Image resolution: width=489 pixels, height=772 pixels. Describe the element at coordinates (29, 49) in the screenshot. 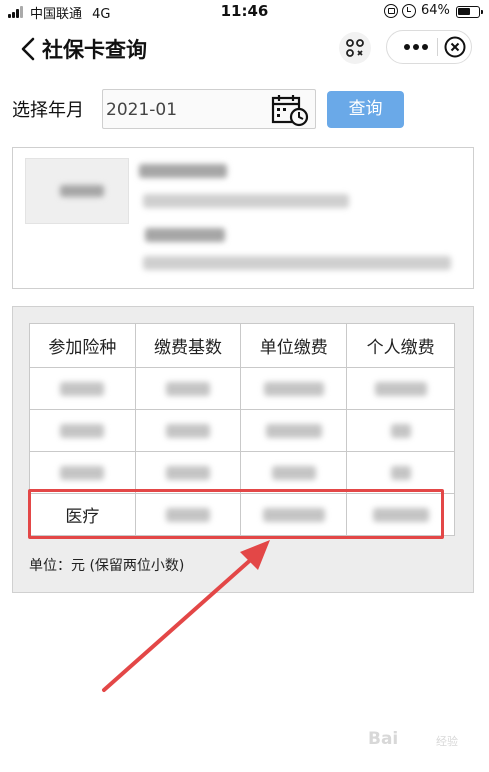

I see `chevron-left-icon` at that location.